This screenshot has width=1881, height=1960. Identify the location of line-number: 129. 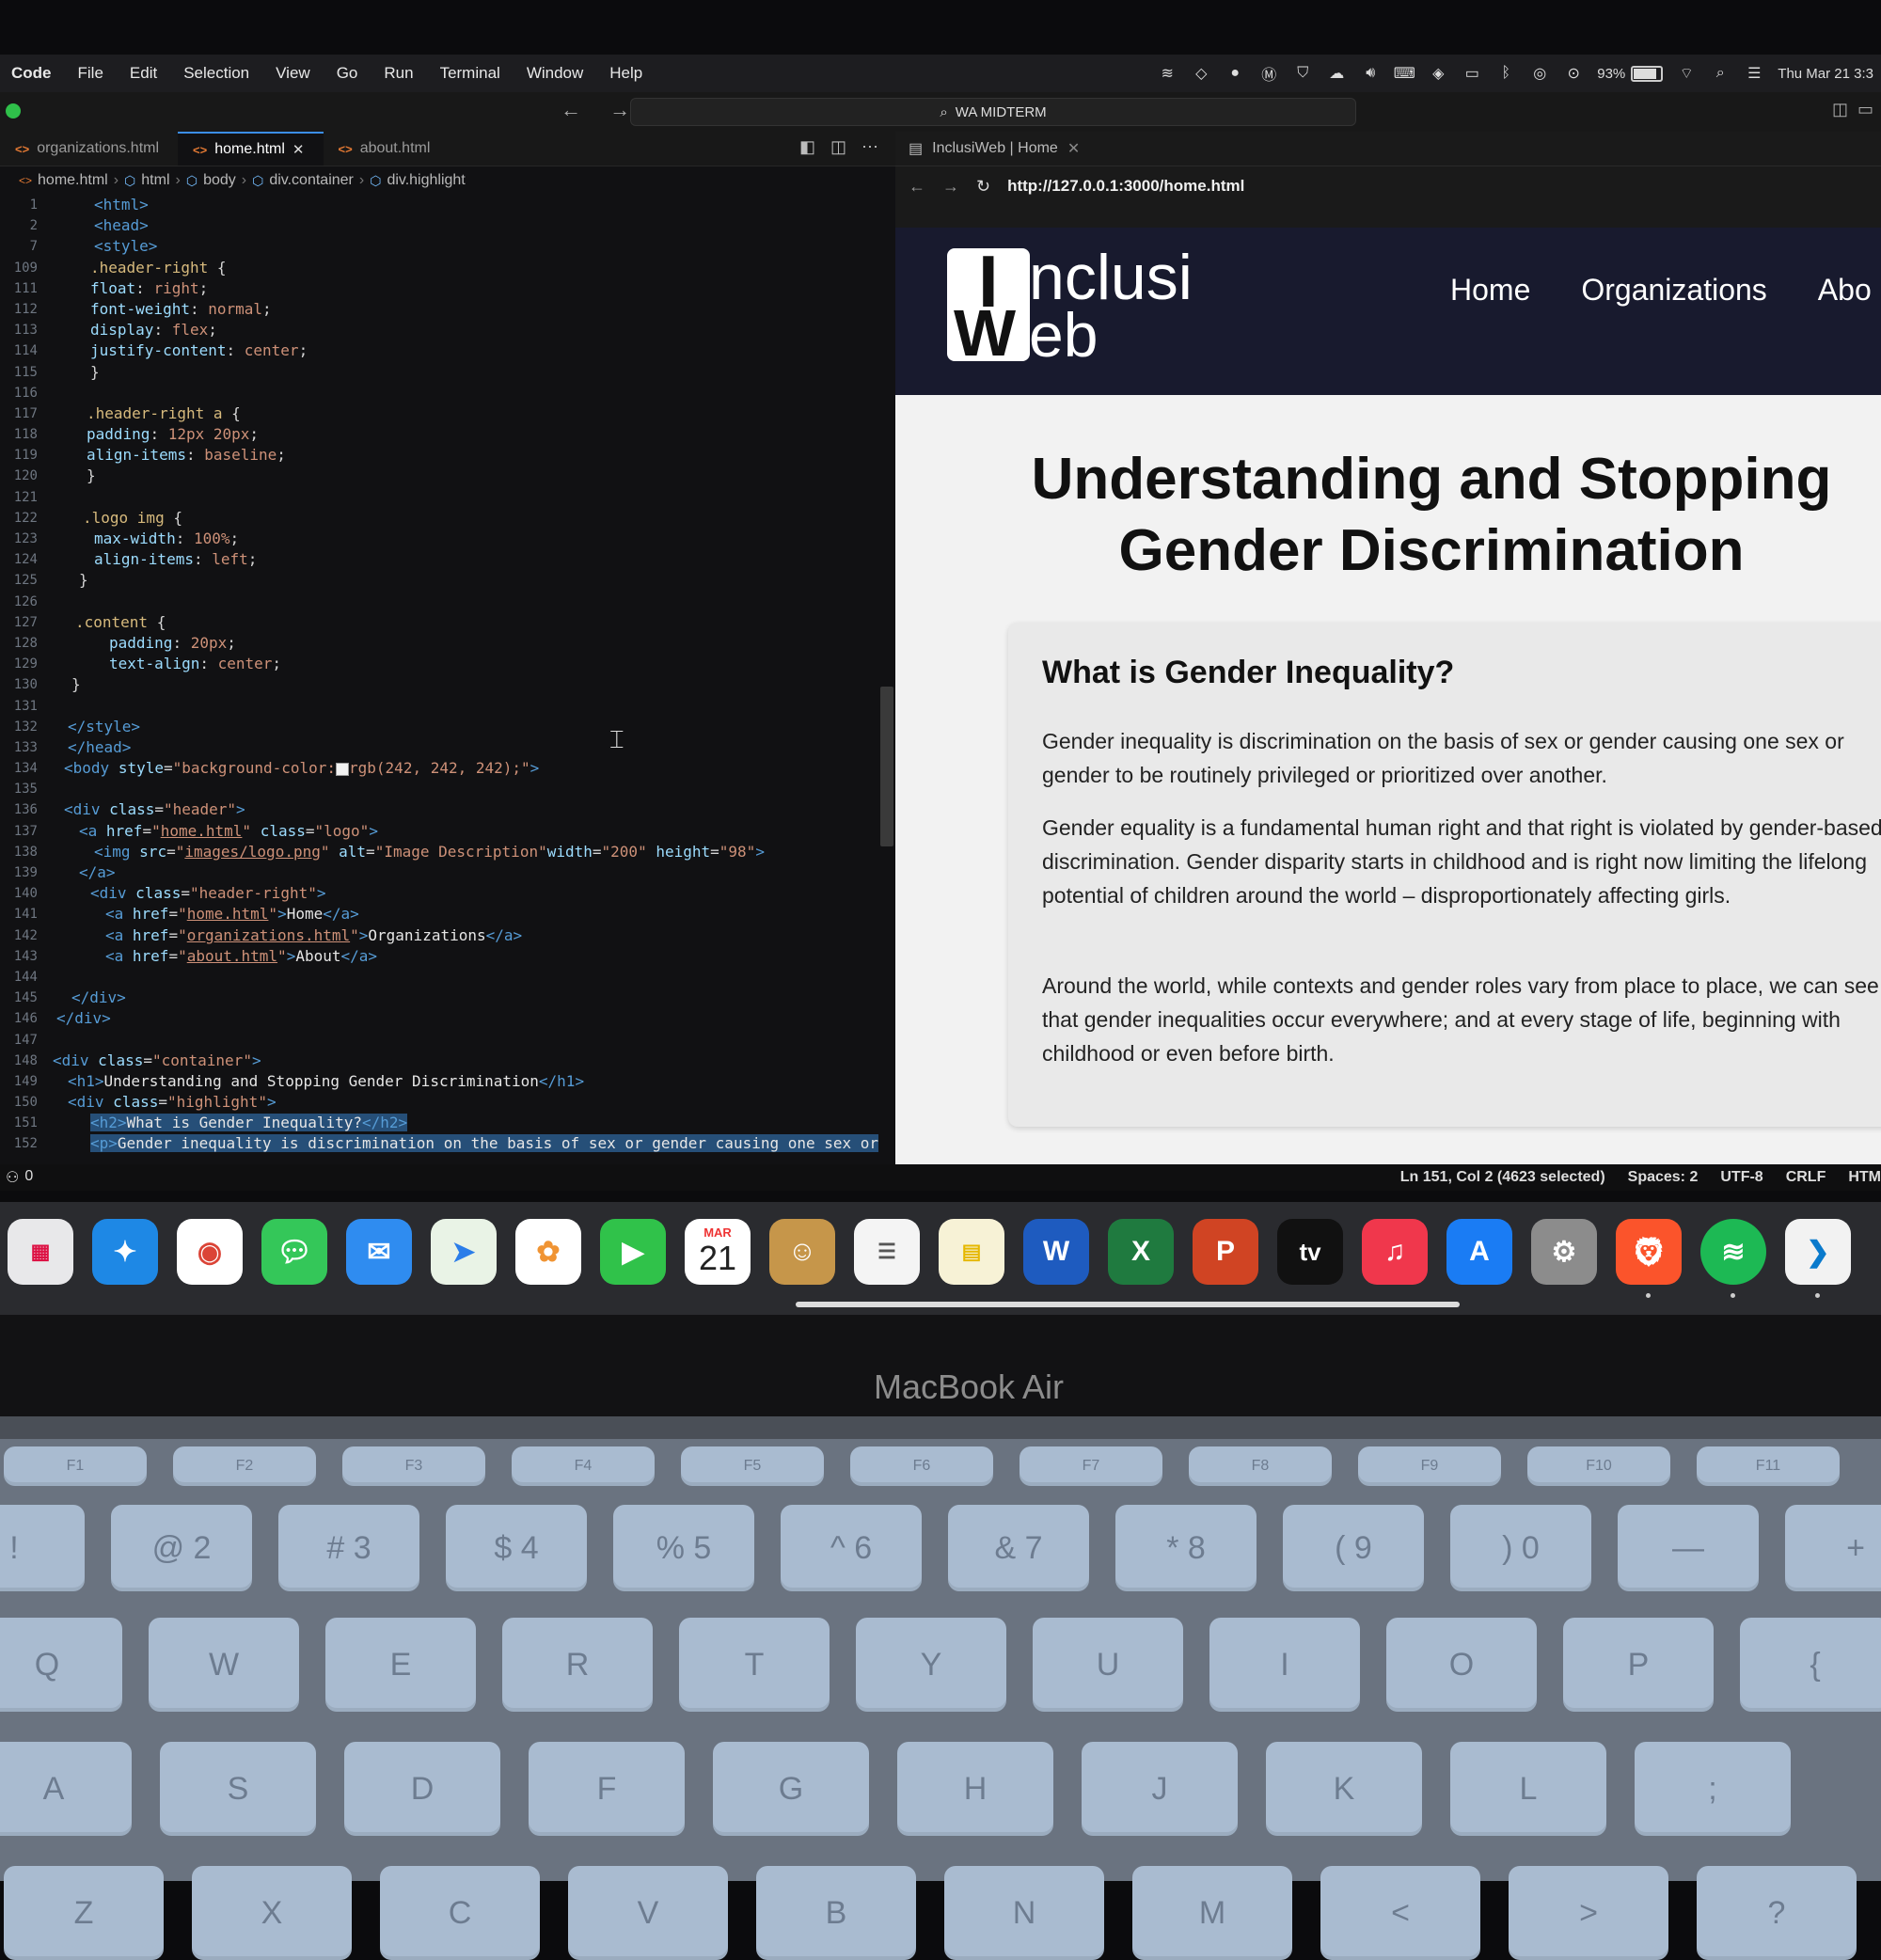
(19, 664).